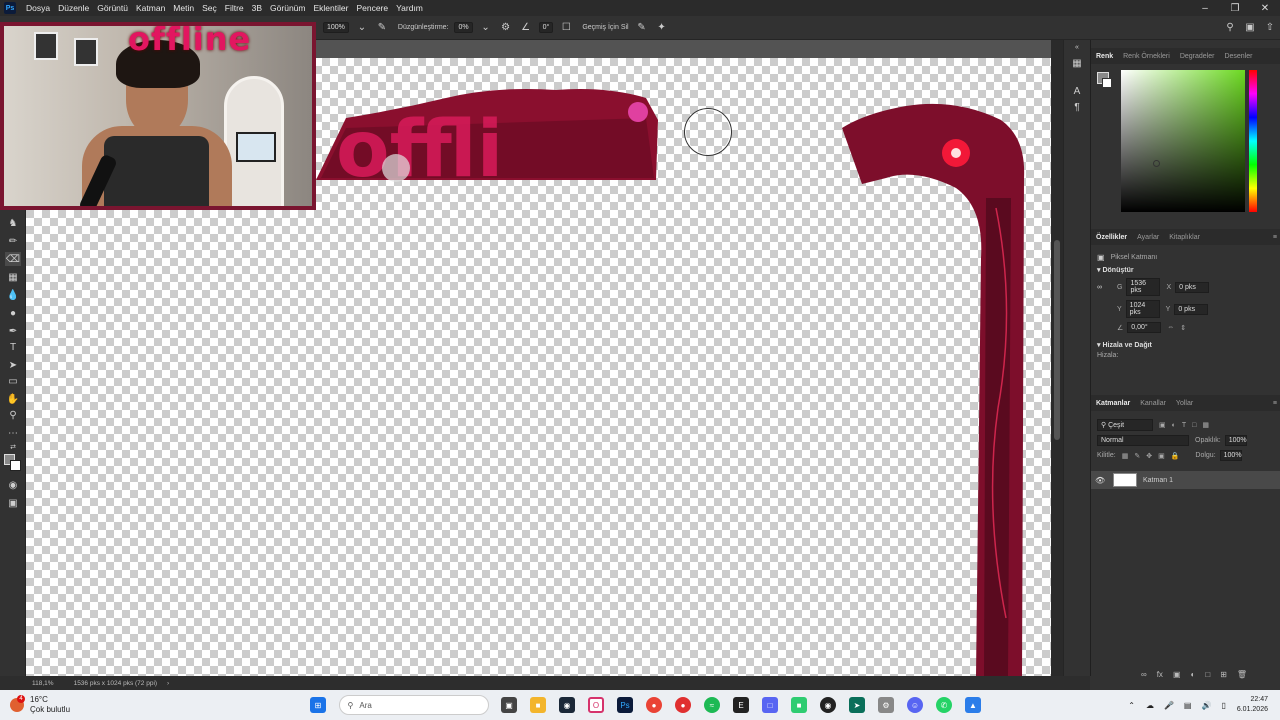  I want to click on flip-horizontal-icon: ⇔, so click(1170, 327).